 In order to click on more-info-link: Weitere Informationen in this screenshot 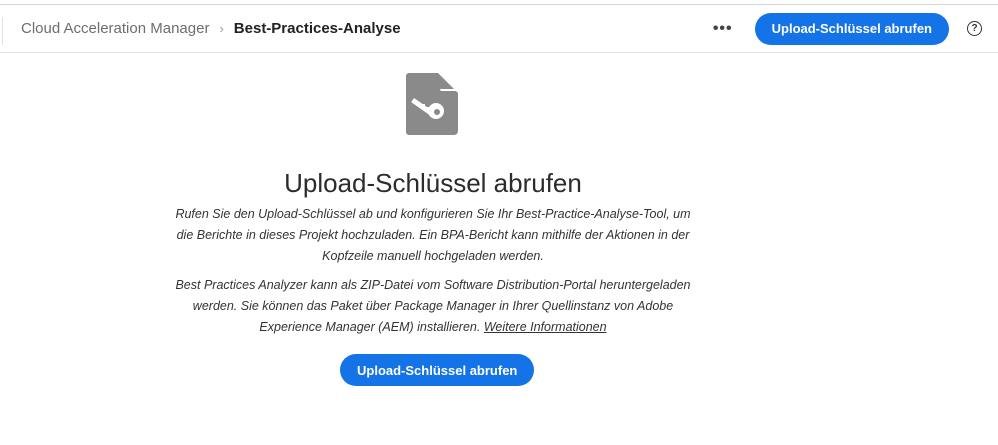, I will do `click(545, 327)`.